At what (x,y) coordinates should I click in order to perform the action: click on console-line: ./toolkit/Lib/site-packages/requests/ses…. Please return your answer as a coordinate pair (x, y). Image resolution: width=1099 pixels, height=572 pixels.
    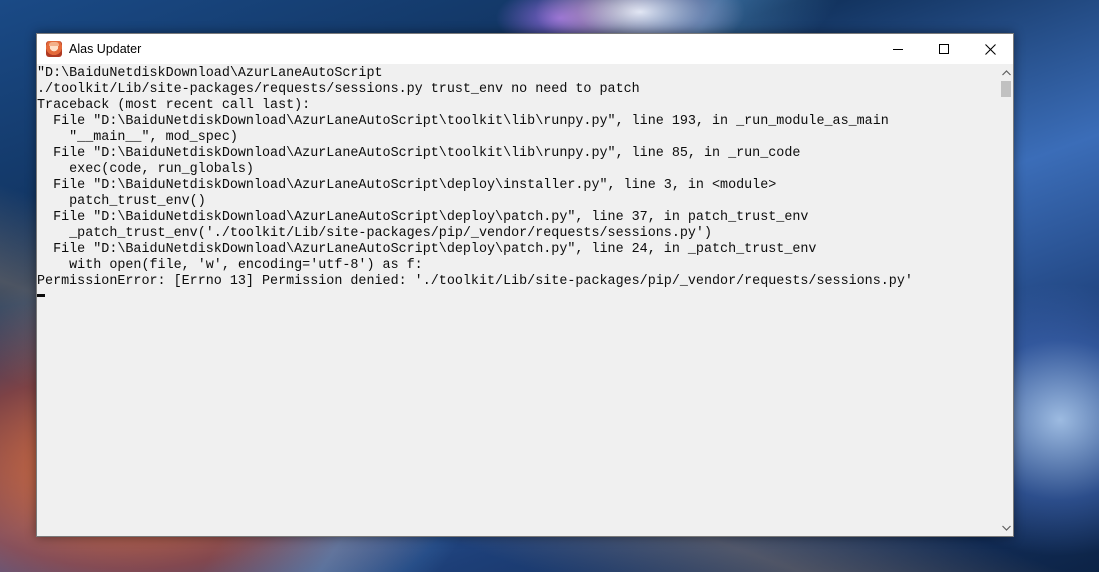
    Looking at the image, I should click on (338, 89).